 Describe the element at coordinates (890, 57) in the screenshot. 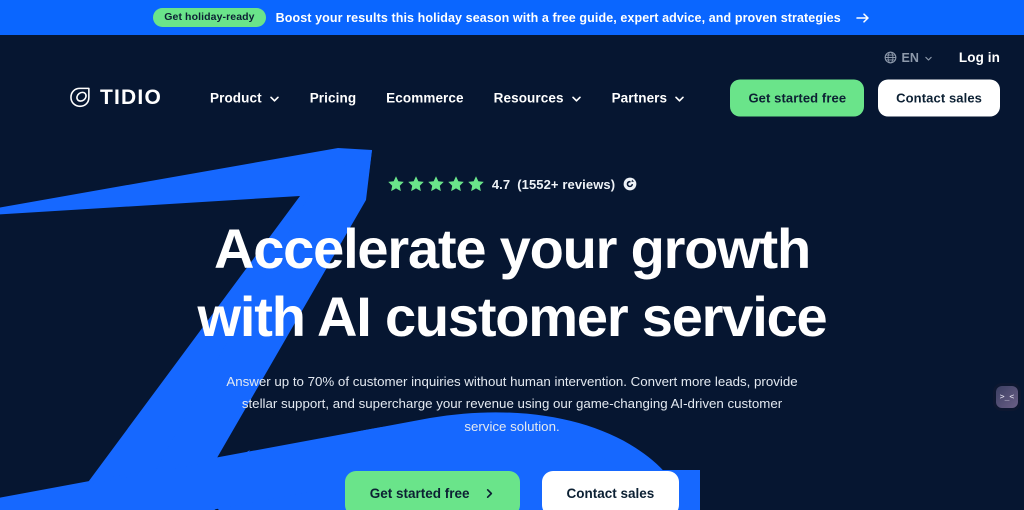

I see `globe-icon` at that location.